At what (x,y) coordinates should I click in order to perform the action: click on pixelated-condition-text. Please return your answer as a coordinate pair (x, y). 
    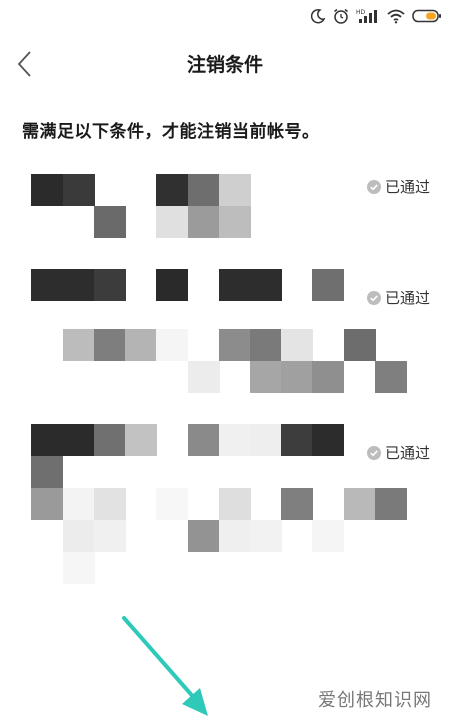
    Looking at the image, I should click on (150, 205).